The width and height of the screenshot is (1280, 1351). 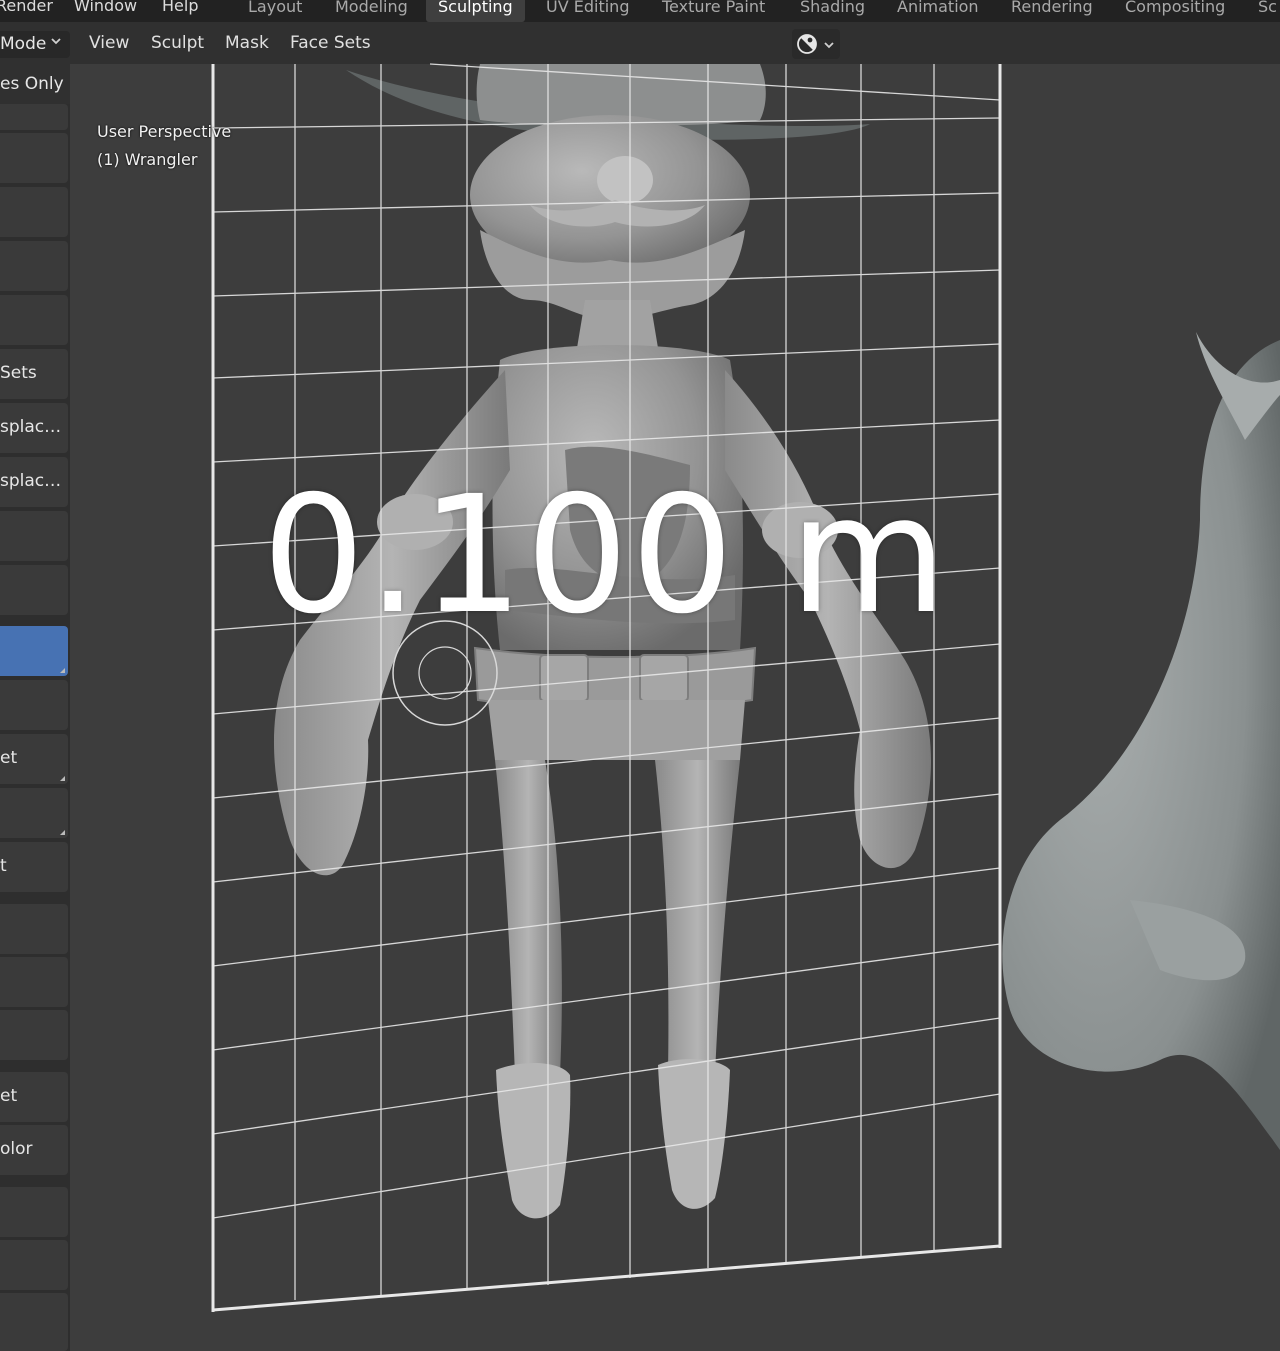 I want to click on character-legs, so click(x=617, y=989).